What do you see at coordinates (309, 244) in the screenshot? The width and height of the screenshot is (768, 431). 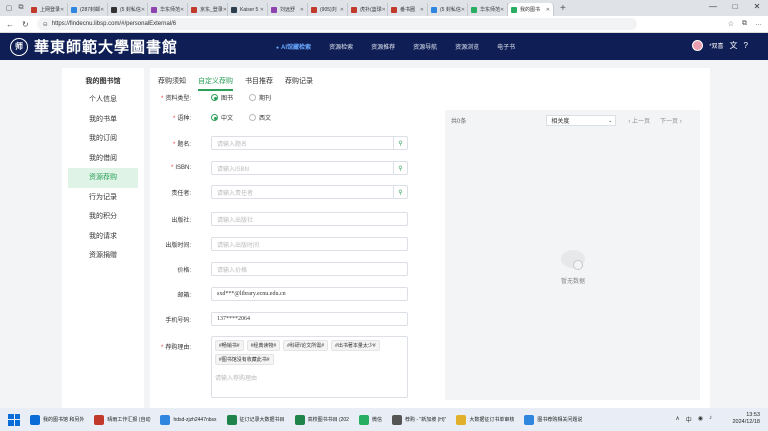 I see `pubdate-input: 请输入出版时间` at bounding box center [309, 244].